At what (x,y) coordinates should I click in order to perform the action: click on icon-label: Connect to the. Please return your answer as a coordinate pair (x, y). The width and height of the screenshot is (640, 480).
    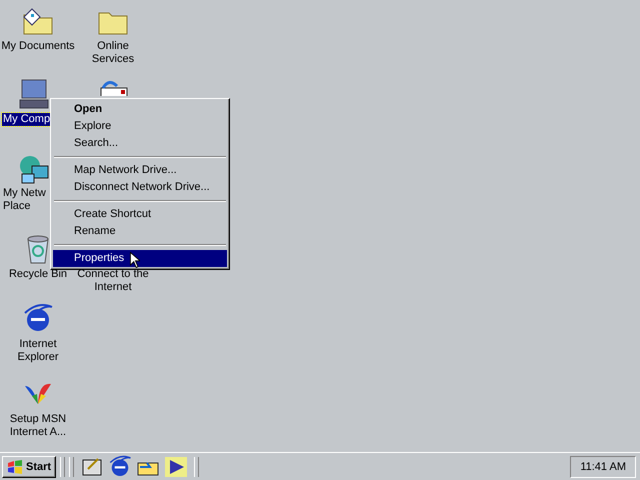
    Looking at the image, I should click on (113, 274).